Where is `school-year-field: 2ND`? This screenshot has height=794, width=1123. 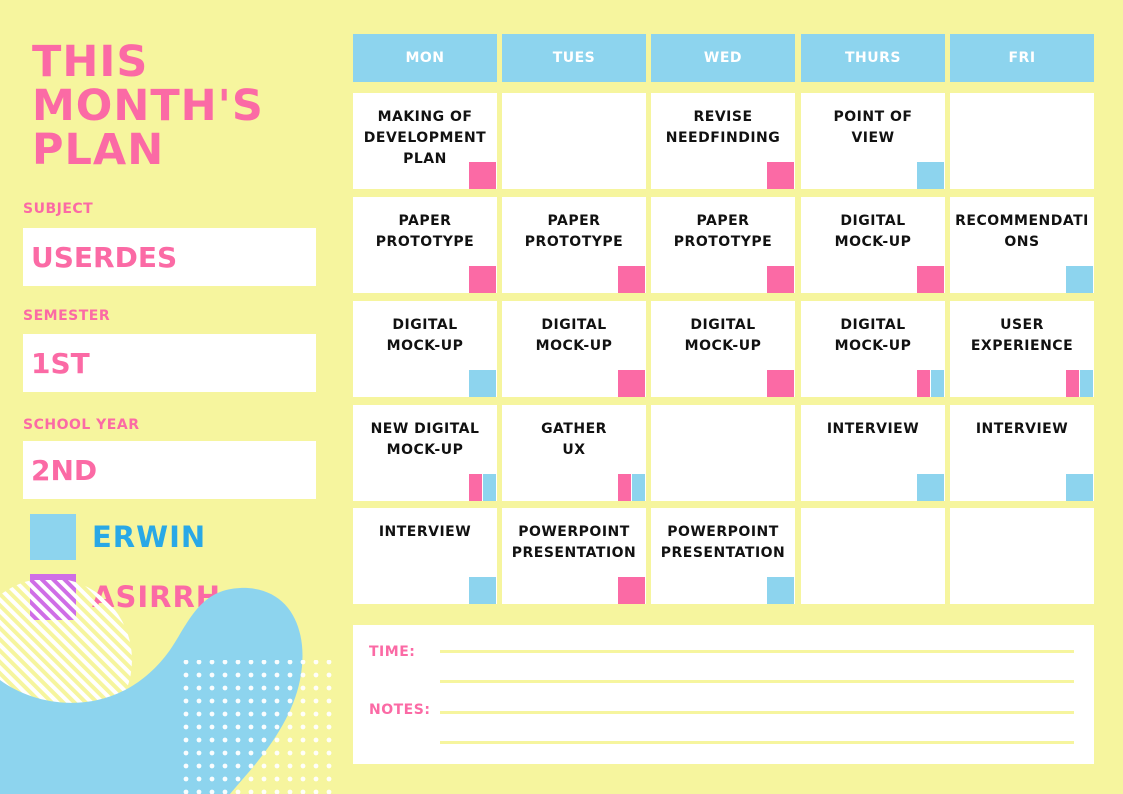 school-year-field: 2ND is located at coordinates (169, 470).